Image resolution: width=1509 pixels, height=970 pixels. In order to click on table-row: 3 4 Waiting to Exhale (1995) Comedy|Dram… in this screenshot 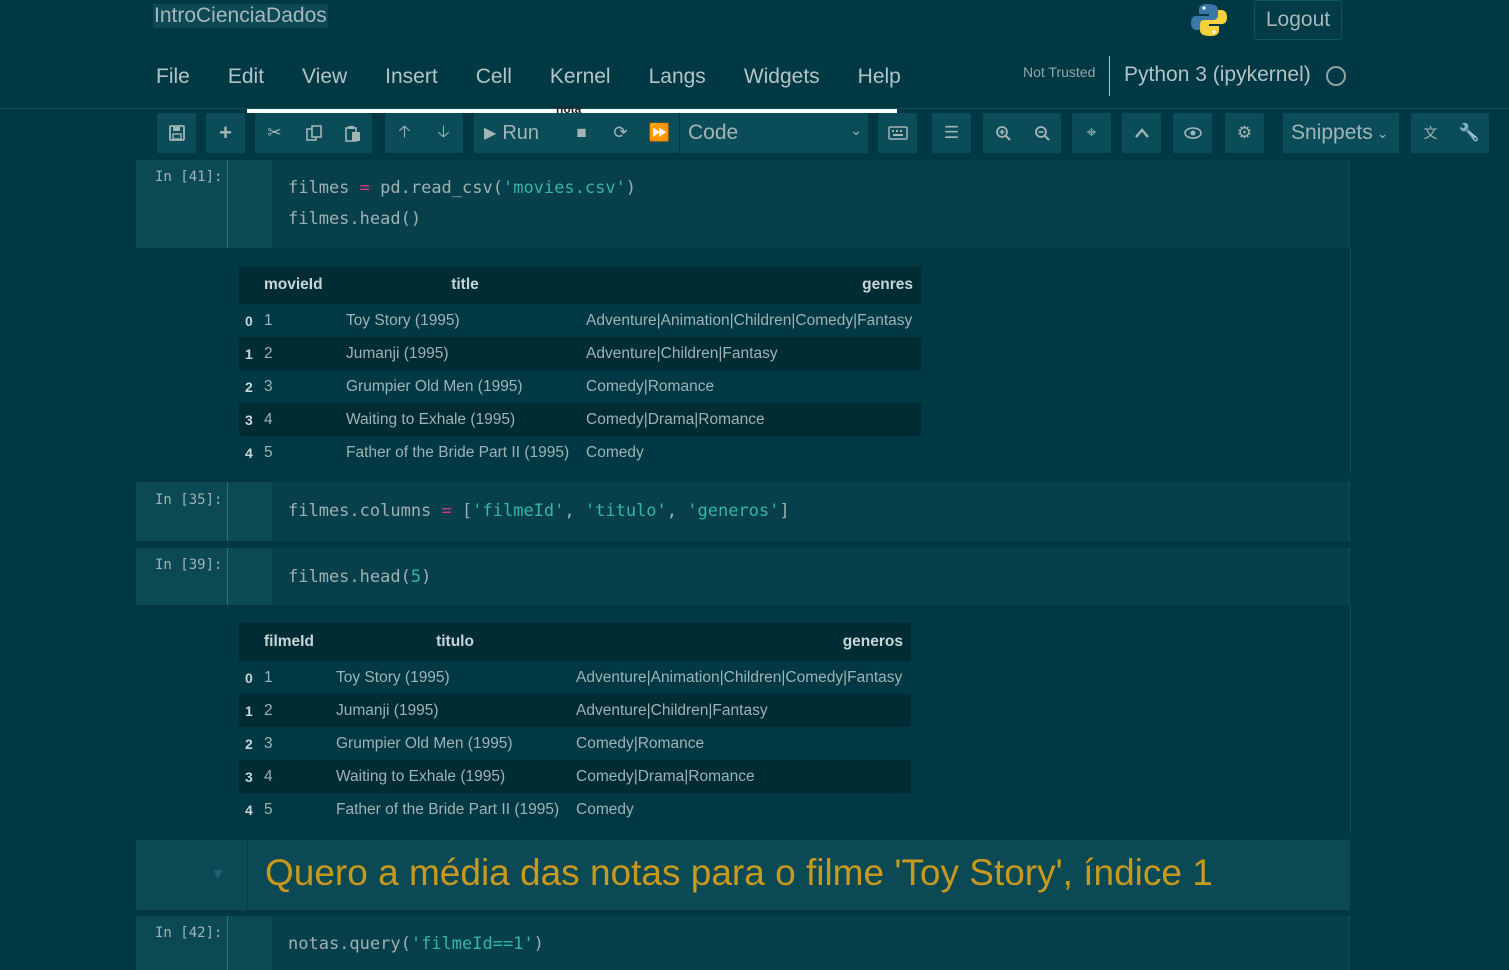, I will do `click(580, 419)`.